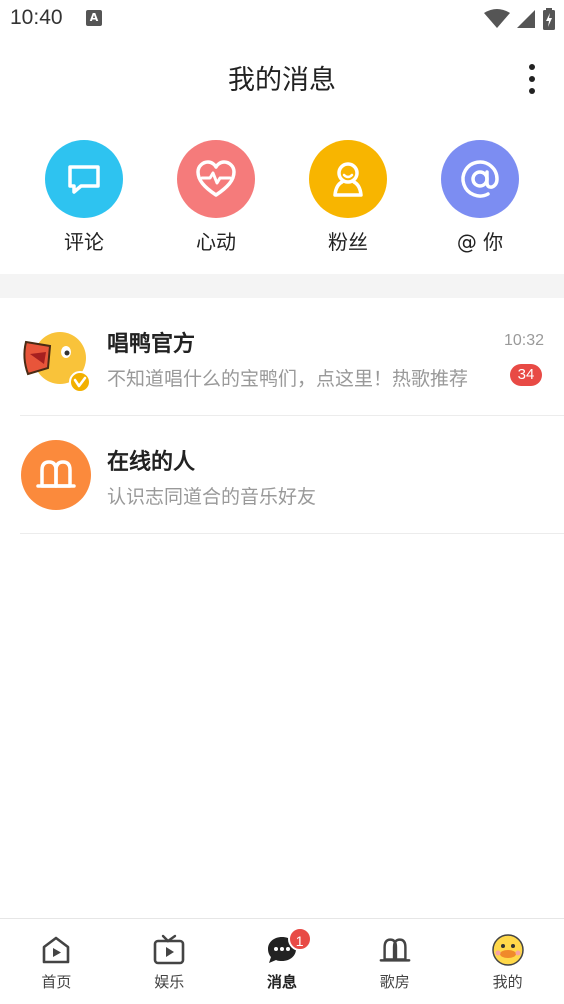 The width and height of the screenshot is (564, 1004). Describe the element at coordinates (526, 375) in the screenshot. I see `unread-count-badge: 34` at that location.